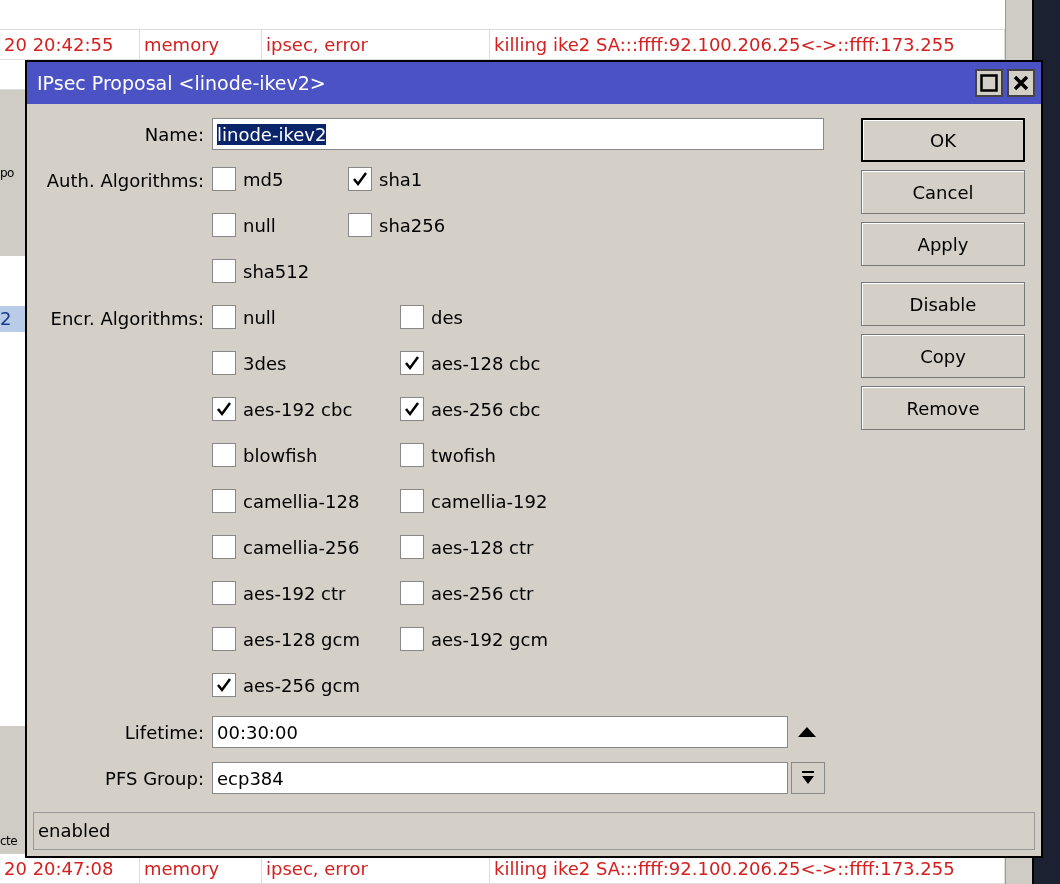 This screenshot has height=884, width=1060. I want to click on checkbox-label: blowfish, so click(280, 456).